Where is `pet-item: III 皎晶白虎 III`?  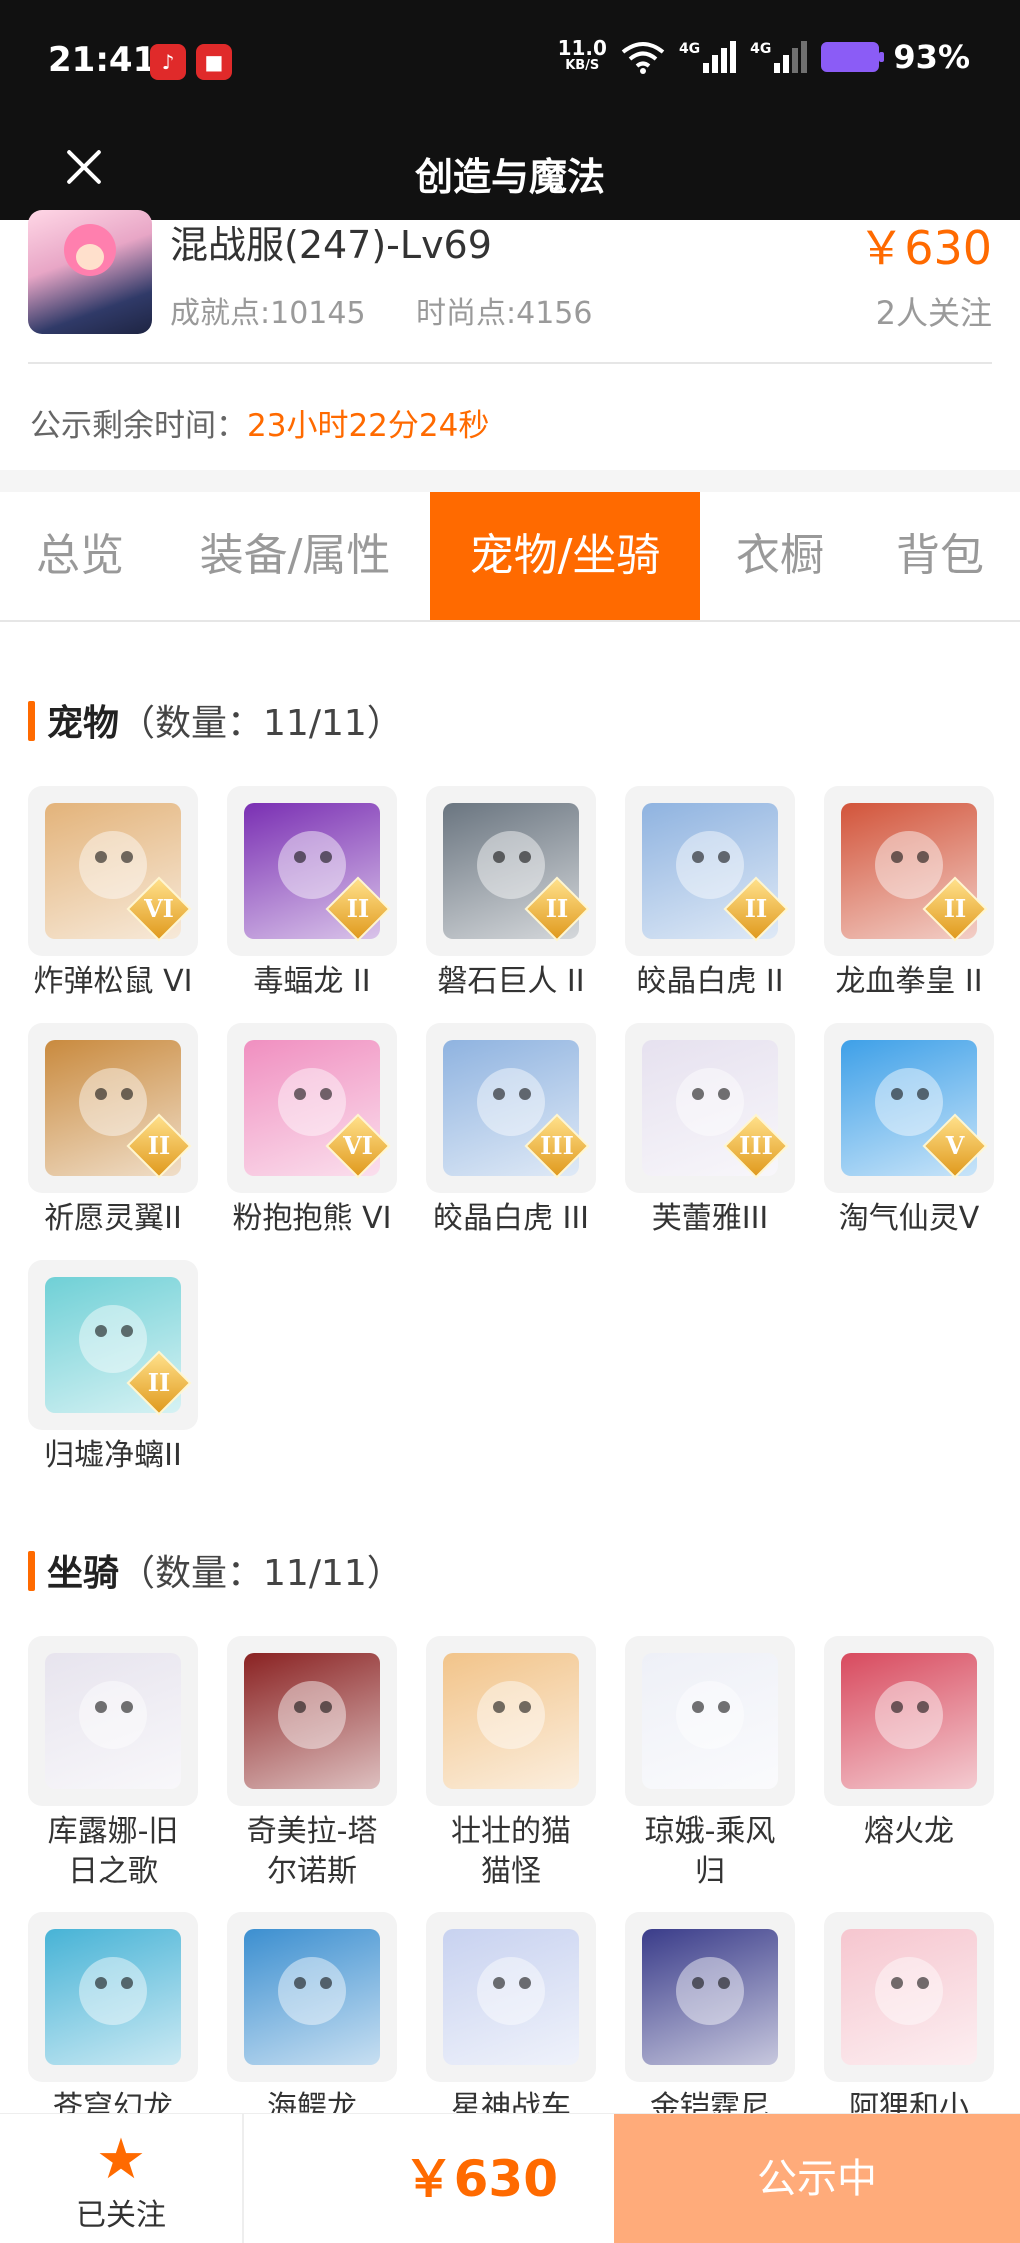
pet-item: III 皎晶白虎 III is located at coordinates (511, 1131).